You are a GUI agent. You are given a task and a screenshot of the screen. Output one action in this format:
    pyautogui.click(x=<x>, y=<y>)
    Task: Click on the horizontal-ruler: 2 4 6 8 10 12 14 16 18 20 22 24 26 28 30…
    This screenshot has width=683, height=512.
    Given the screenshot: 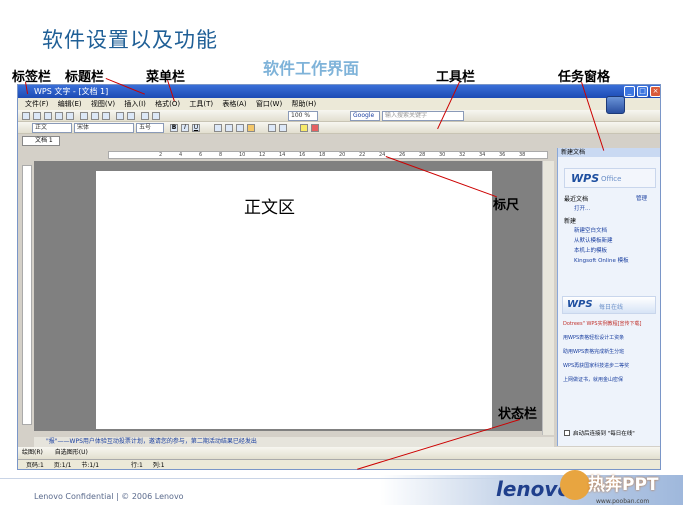 What is the action you would take?
    pyautogui.click(x=328, y=155)
    